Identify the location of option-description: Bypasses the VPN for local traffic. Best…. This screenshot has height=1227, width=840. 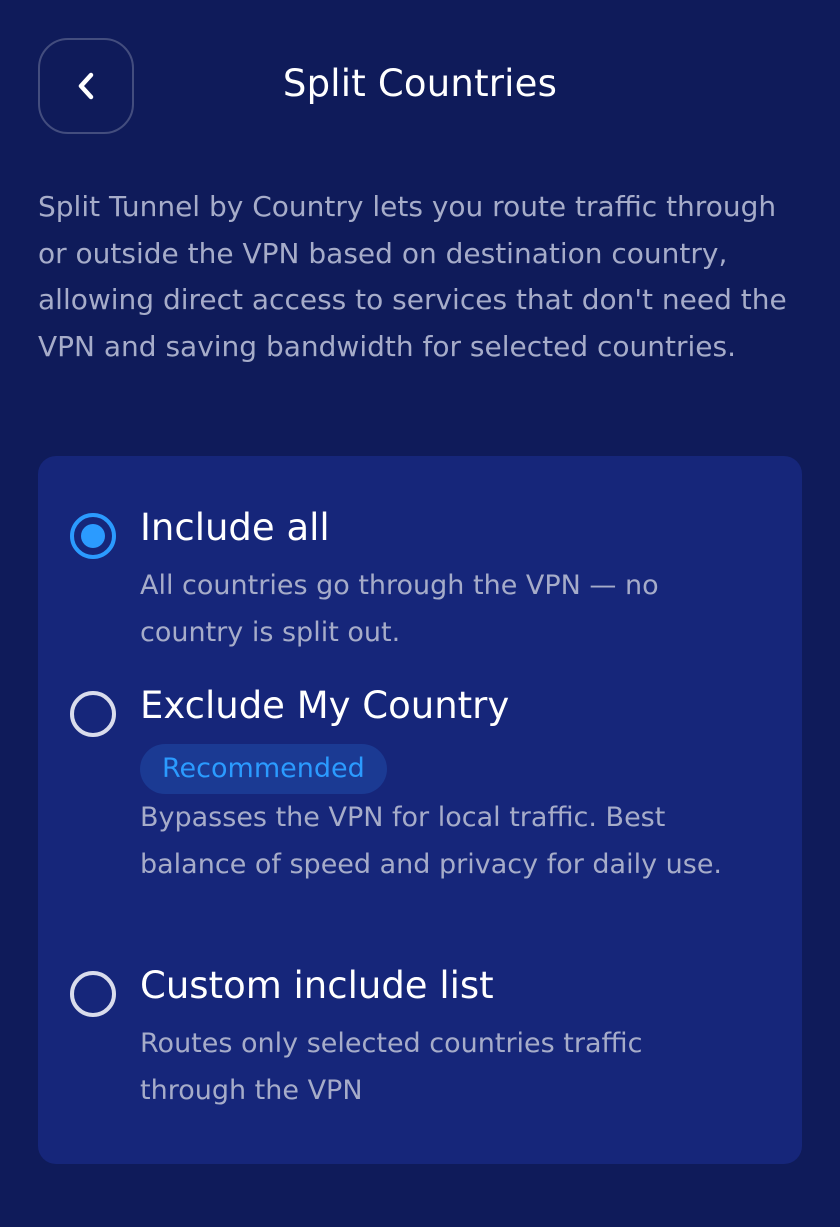
(431, 841).